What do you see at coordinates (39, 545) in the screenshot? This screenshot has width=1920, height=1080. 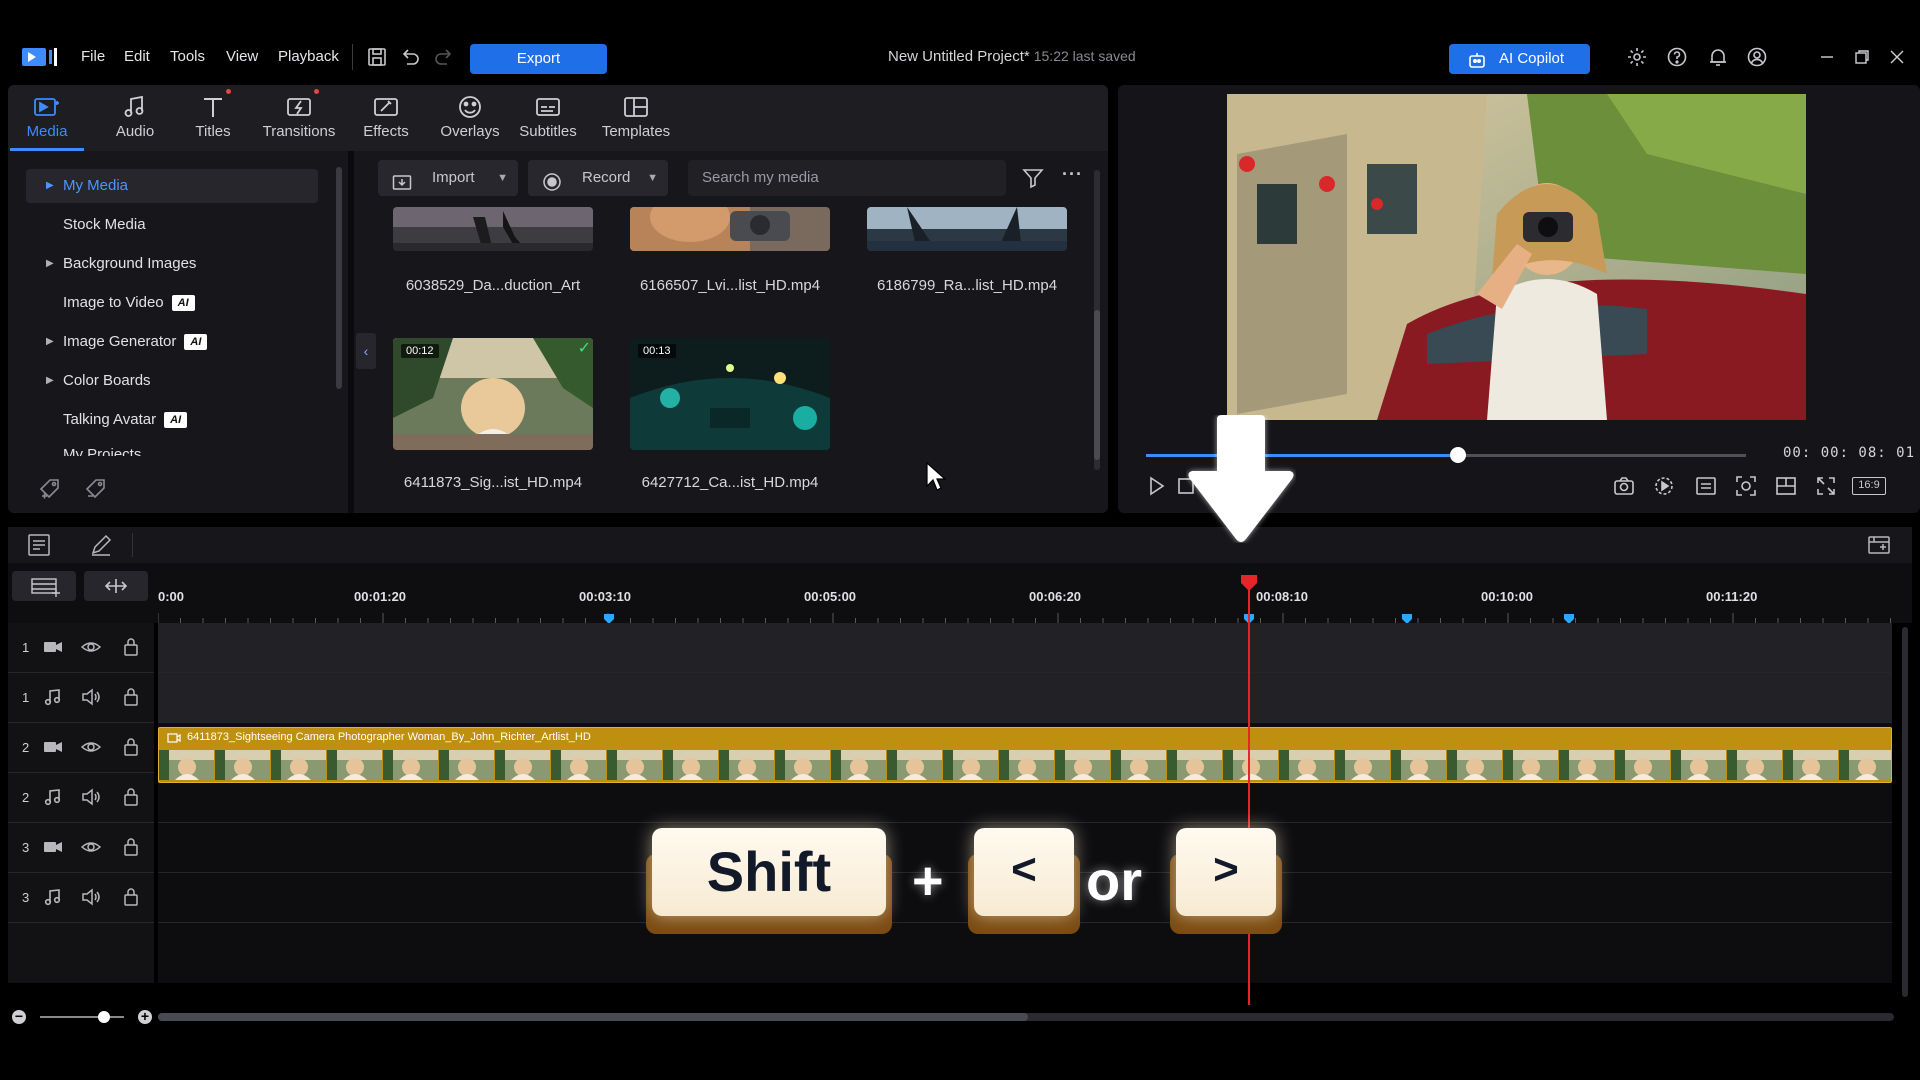 I see `media-layout-icon` at bounding box center [39, 545].